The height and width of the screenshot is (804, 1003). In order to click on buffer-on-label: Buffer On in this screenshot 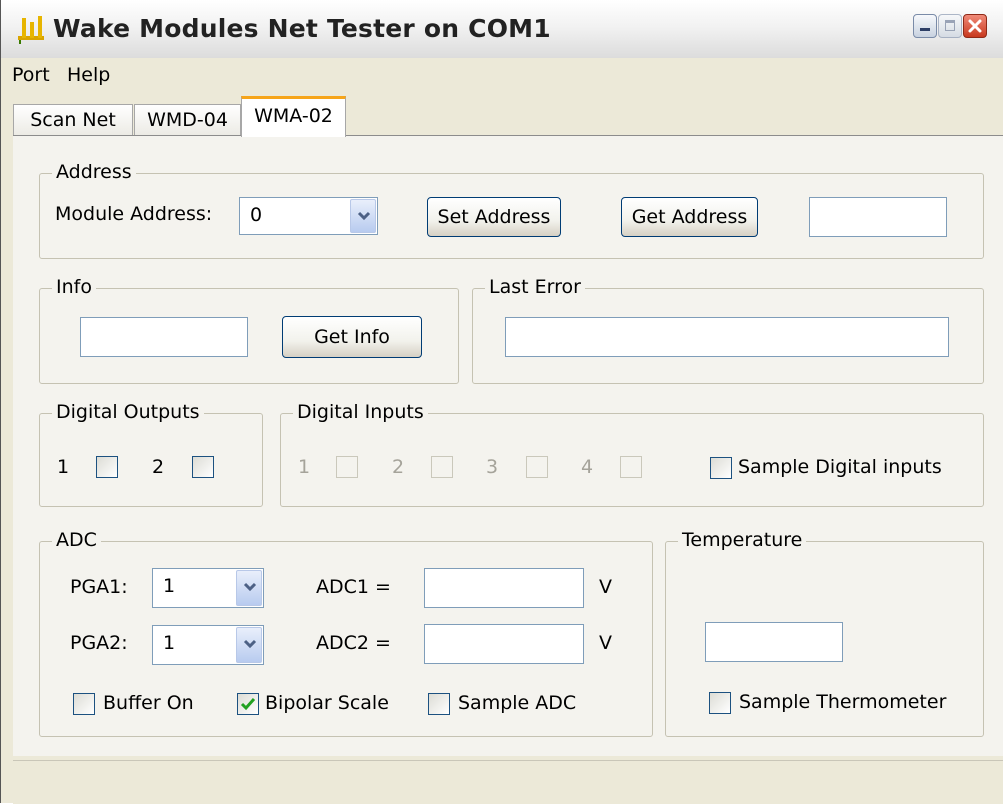, I will do `click(148, 703)`.